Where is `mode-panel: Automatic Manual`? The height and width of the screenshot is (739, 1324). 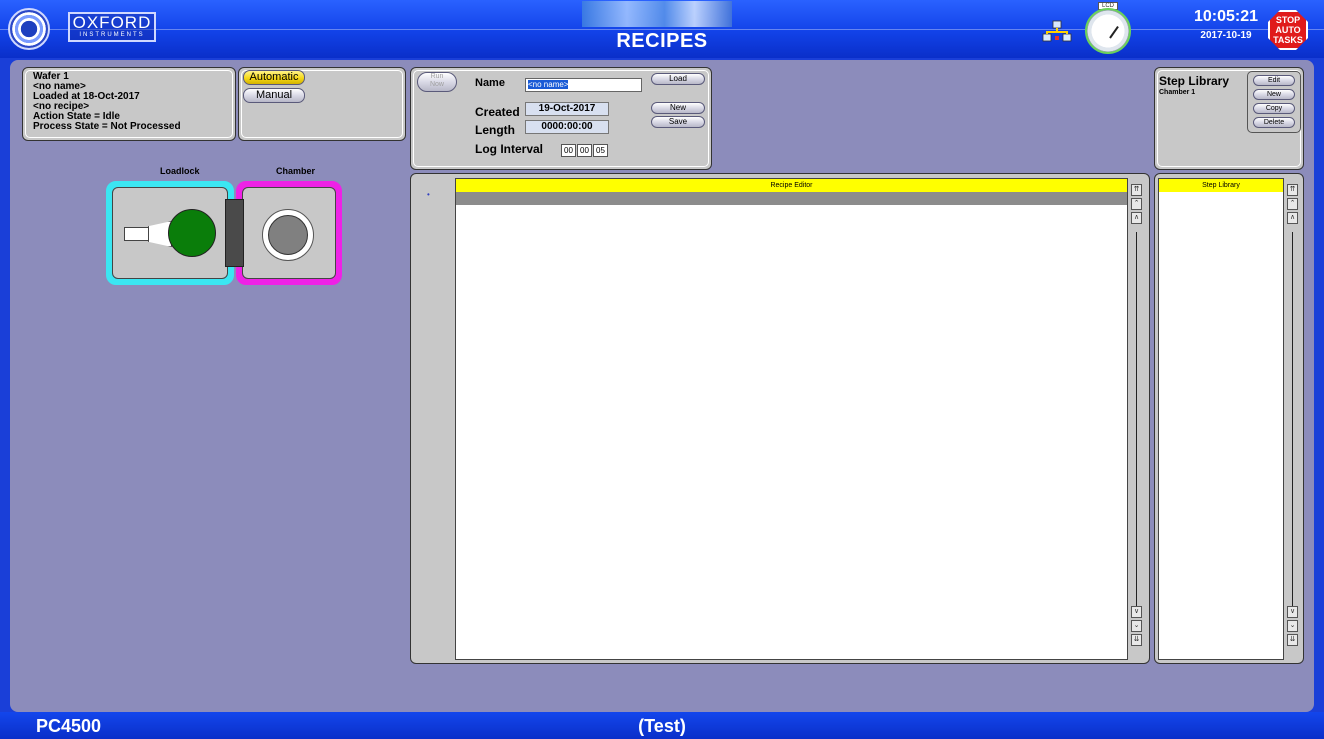 mode-panel: Automatic Manual is located at coordinates (322, 104).